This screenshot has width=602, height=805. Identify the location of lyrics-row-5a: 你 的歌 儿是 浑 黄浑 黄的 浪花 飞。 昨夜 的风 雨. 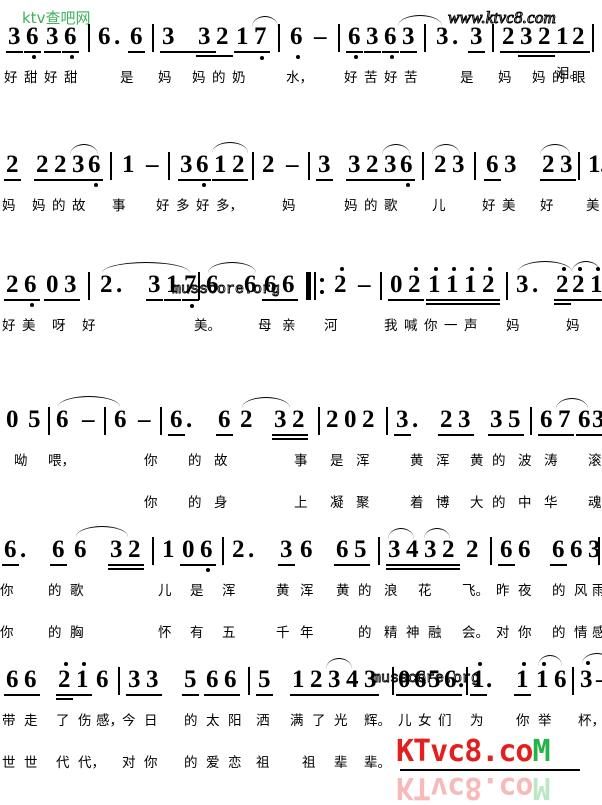
(301, 591).